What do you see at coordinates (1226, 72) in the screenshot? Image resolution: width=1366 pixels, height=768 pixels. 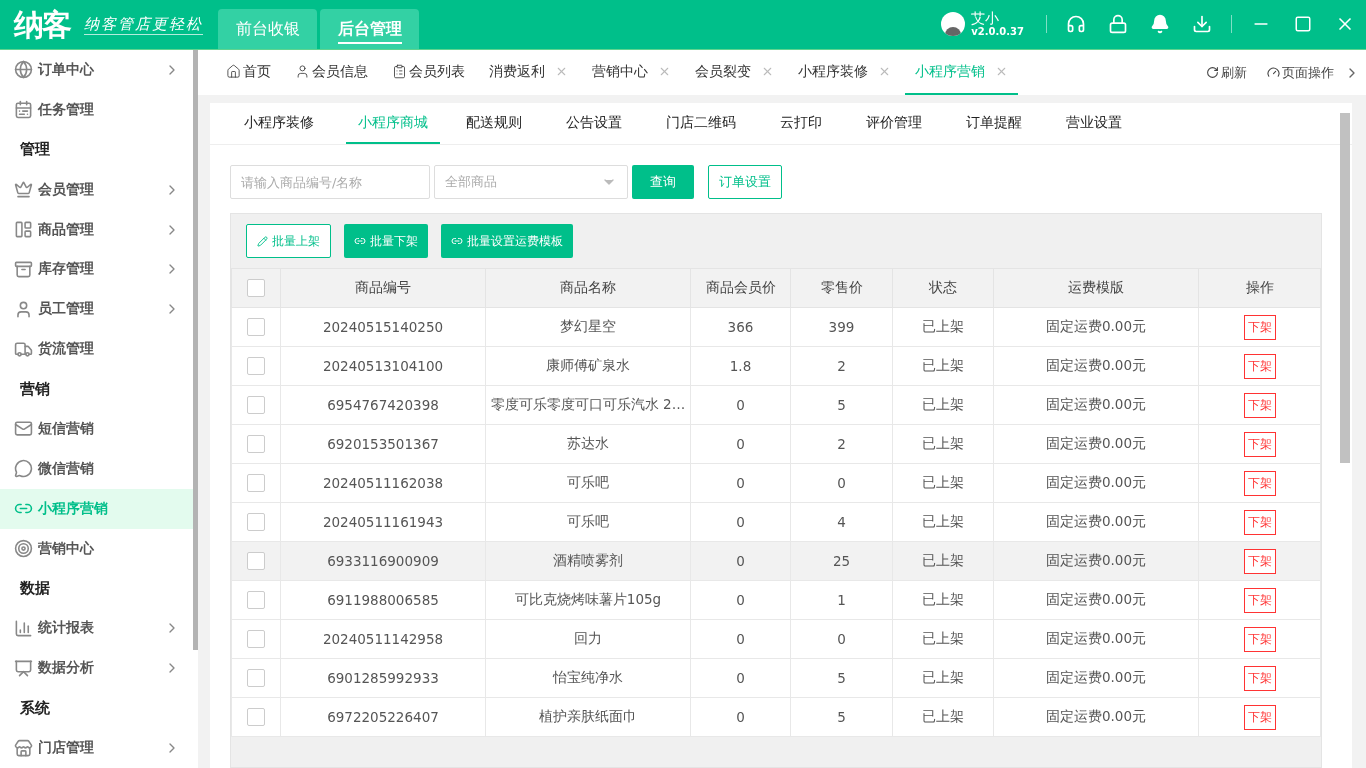 I see `refresh-button: 刷新` at bounding box center [1226, 72].